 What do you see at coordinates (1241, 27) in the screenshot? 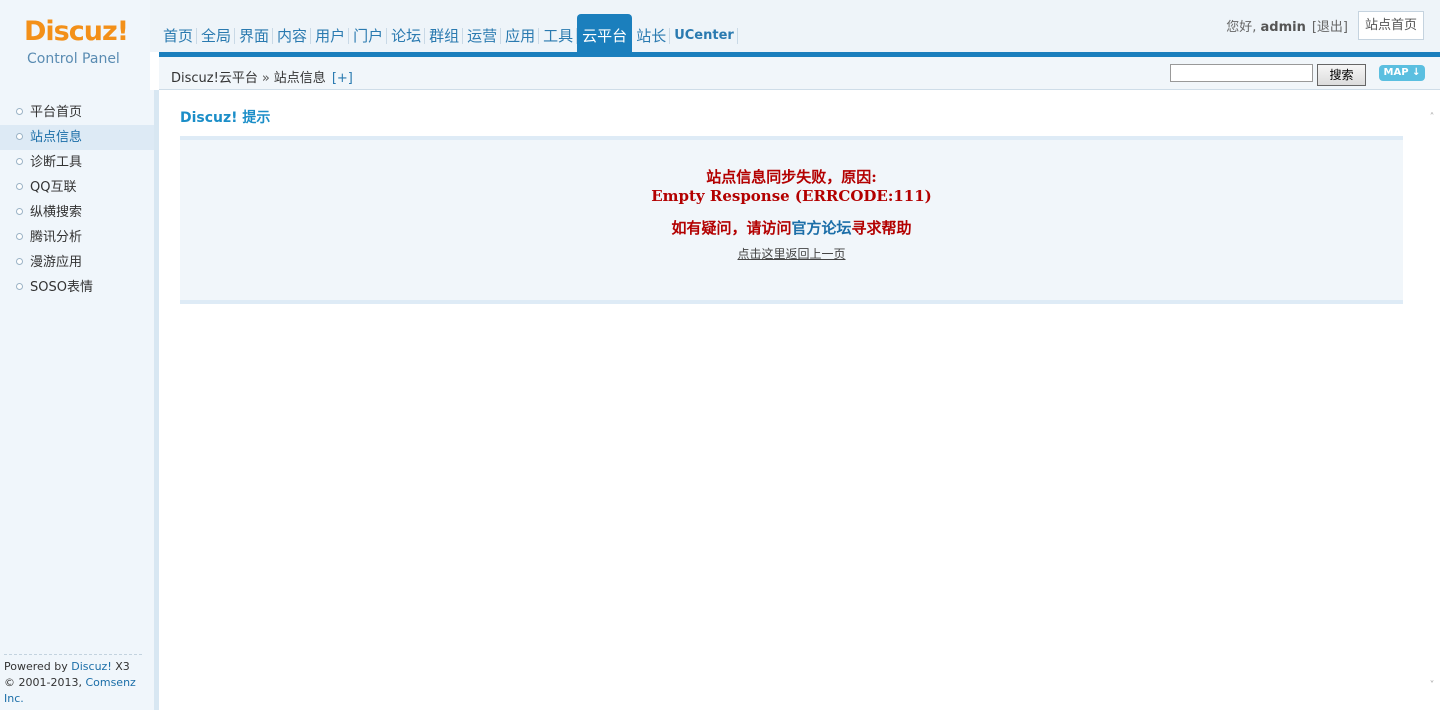
I see `greeting-text: 您好,` at bounding box center [1241, 27].